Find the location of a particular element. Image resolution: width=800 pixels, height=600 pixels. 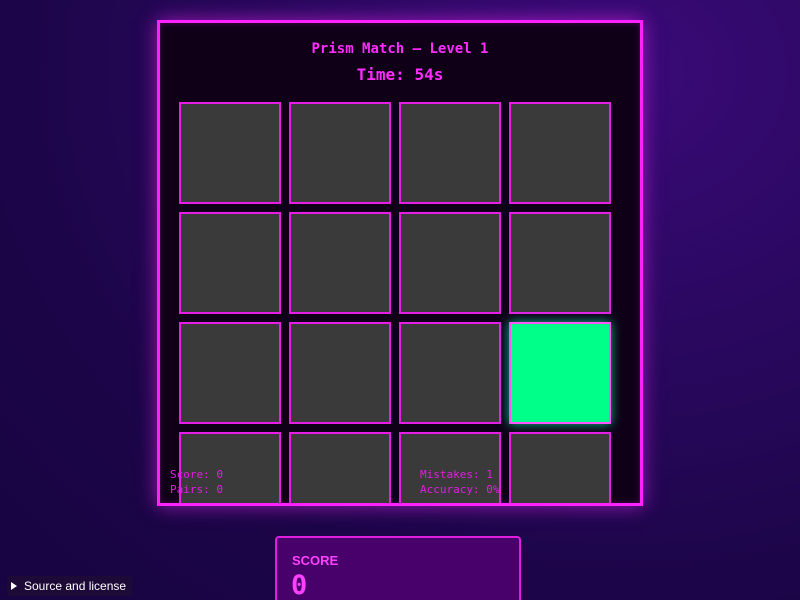

pairs-stat: Pairs: 0 is located at coordinates (196, 489).